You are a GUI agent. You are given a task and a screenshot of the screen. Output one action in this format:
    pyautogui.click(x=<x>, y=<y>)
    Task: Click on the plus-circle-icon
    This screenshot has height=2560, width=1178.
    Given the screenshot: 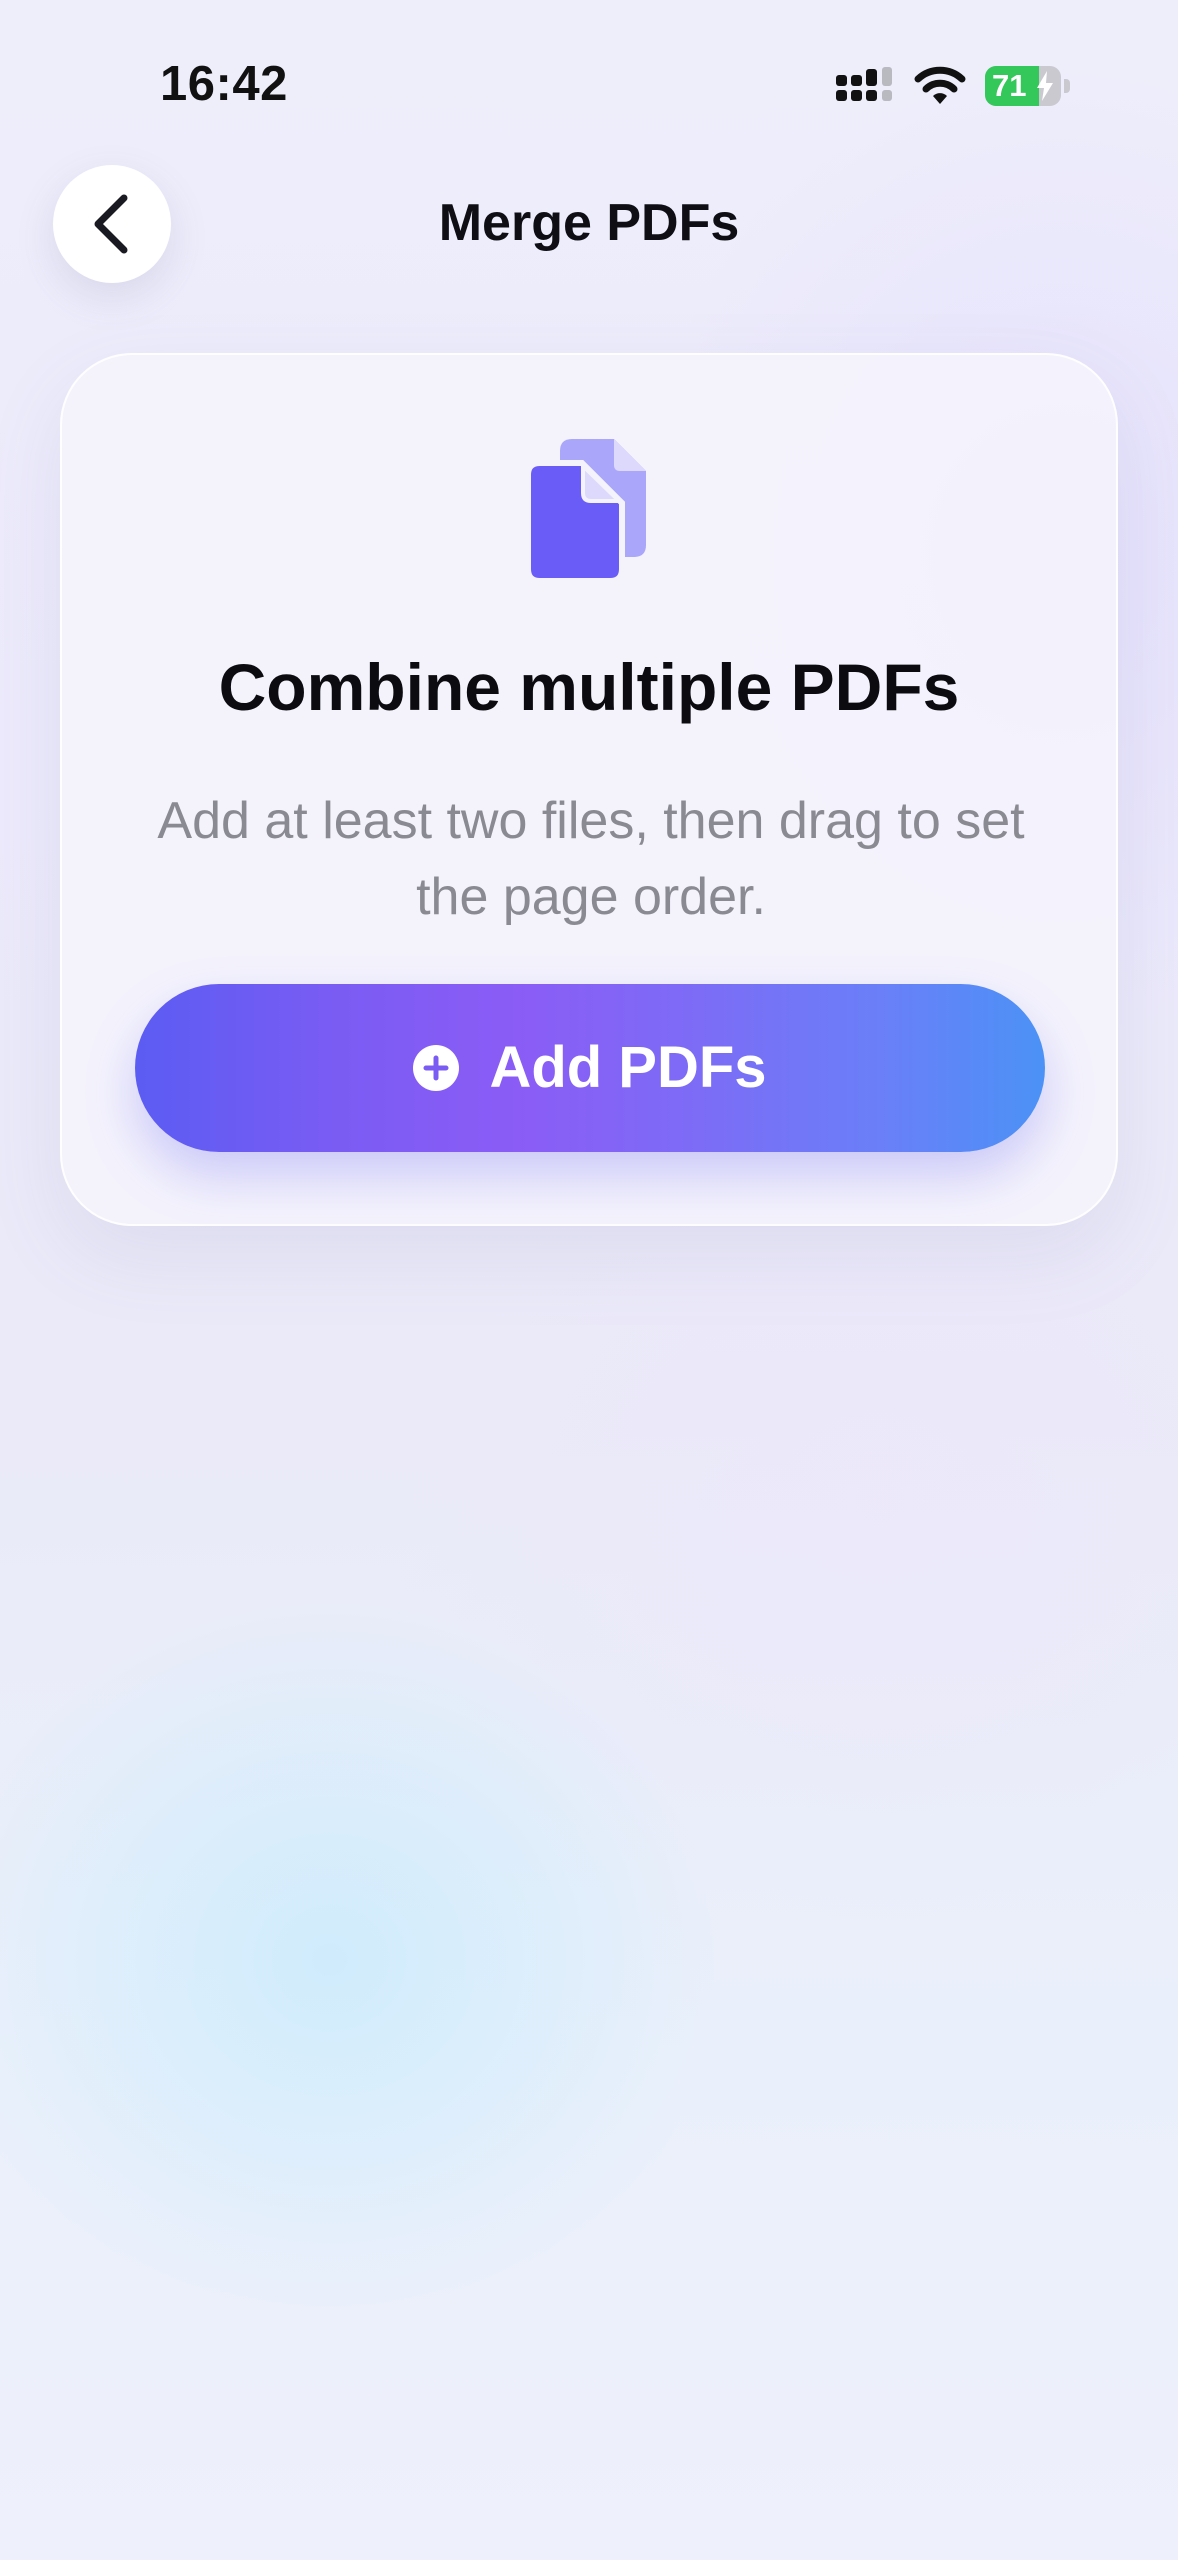 What is the action you would take?
    pyautogui.click(x=436, y=1068)
    